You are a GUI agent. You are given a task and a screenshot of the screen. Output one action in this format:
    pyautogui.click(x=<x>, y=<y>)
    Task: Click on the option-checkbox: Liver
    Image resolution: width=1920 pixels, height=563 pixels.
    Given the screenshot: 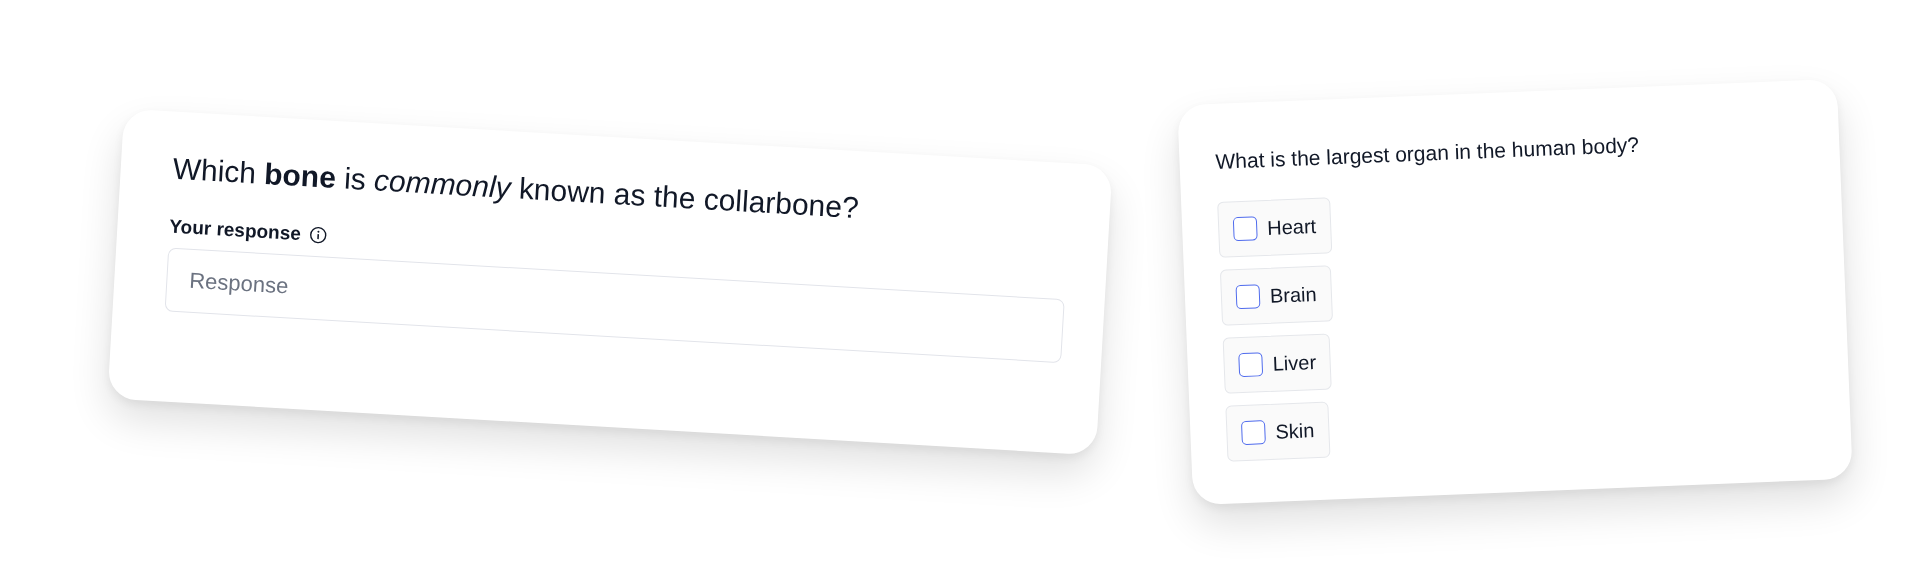 What is the action you would take?
    pyautogui.click(x=1277, y=363)
    